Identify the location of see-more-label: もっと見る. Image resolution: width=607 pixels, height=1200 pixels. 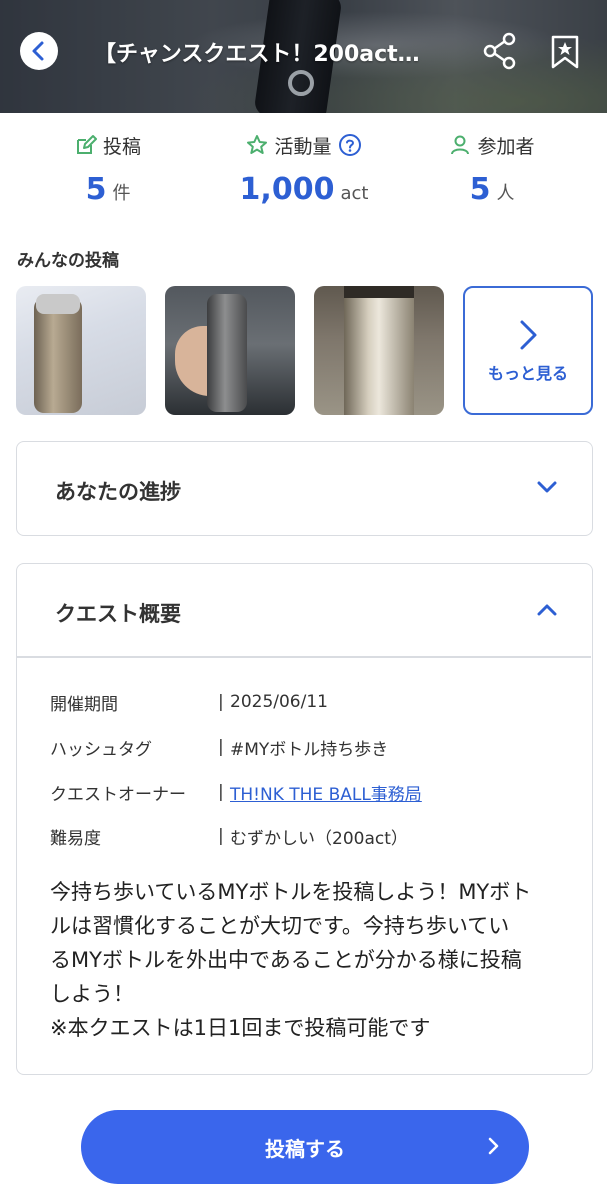
(527, 373).